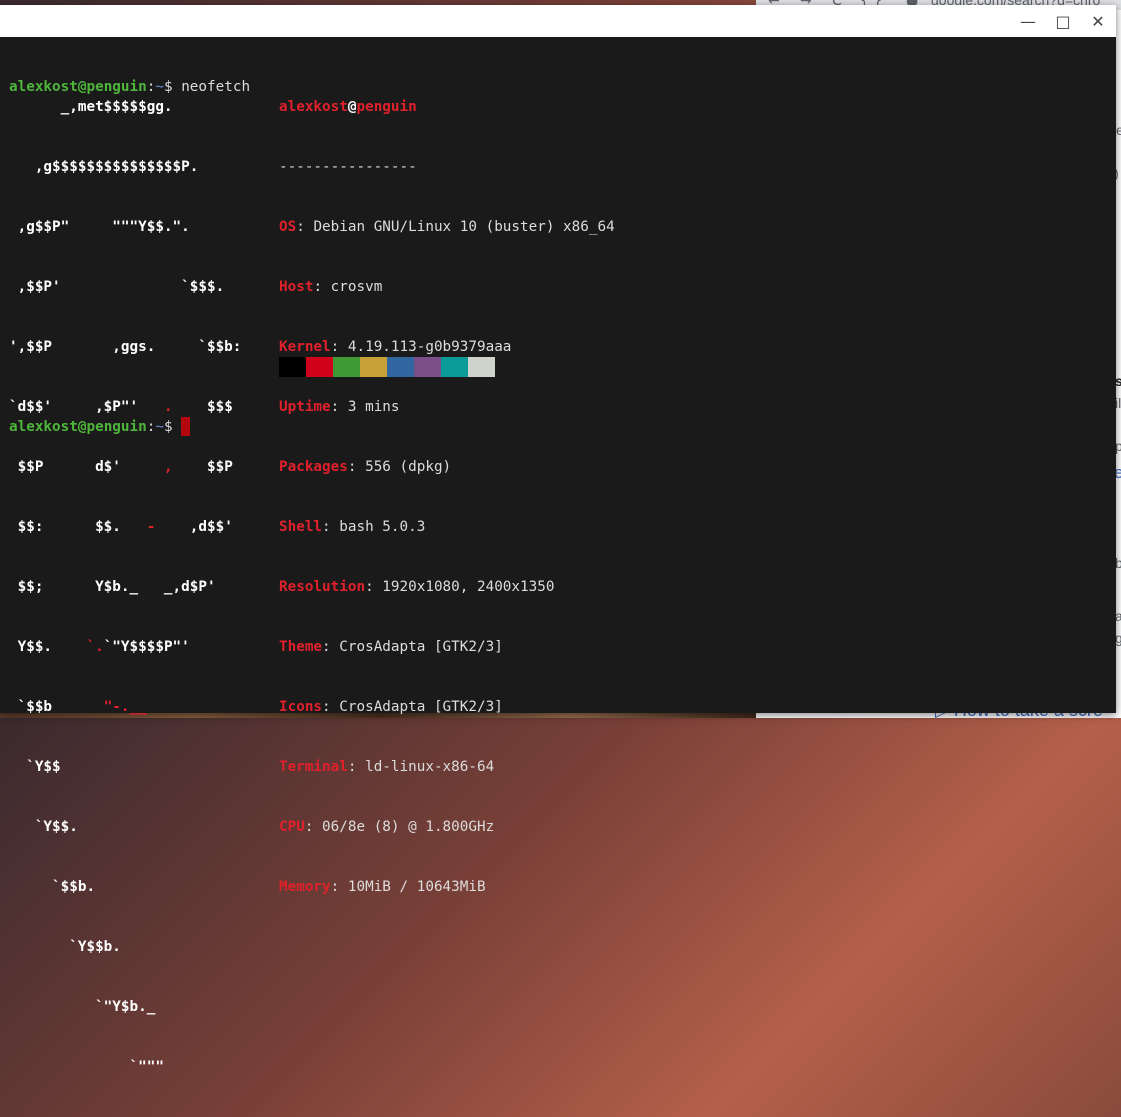 This screenshot has width=1121, height=1117. I want to click on logo-line: `Y$$, so click(35, 767).